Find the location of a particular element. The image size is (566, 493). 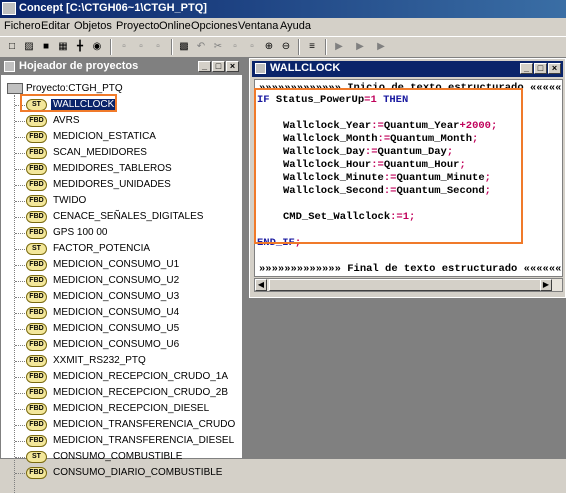

menu-editar: Editar is located at coordinates (55, 26).